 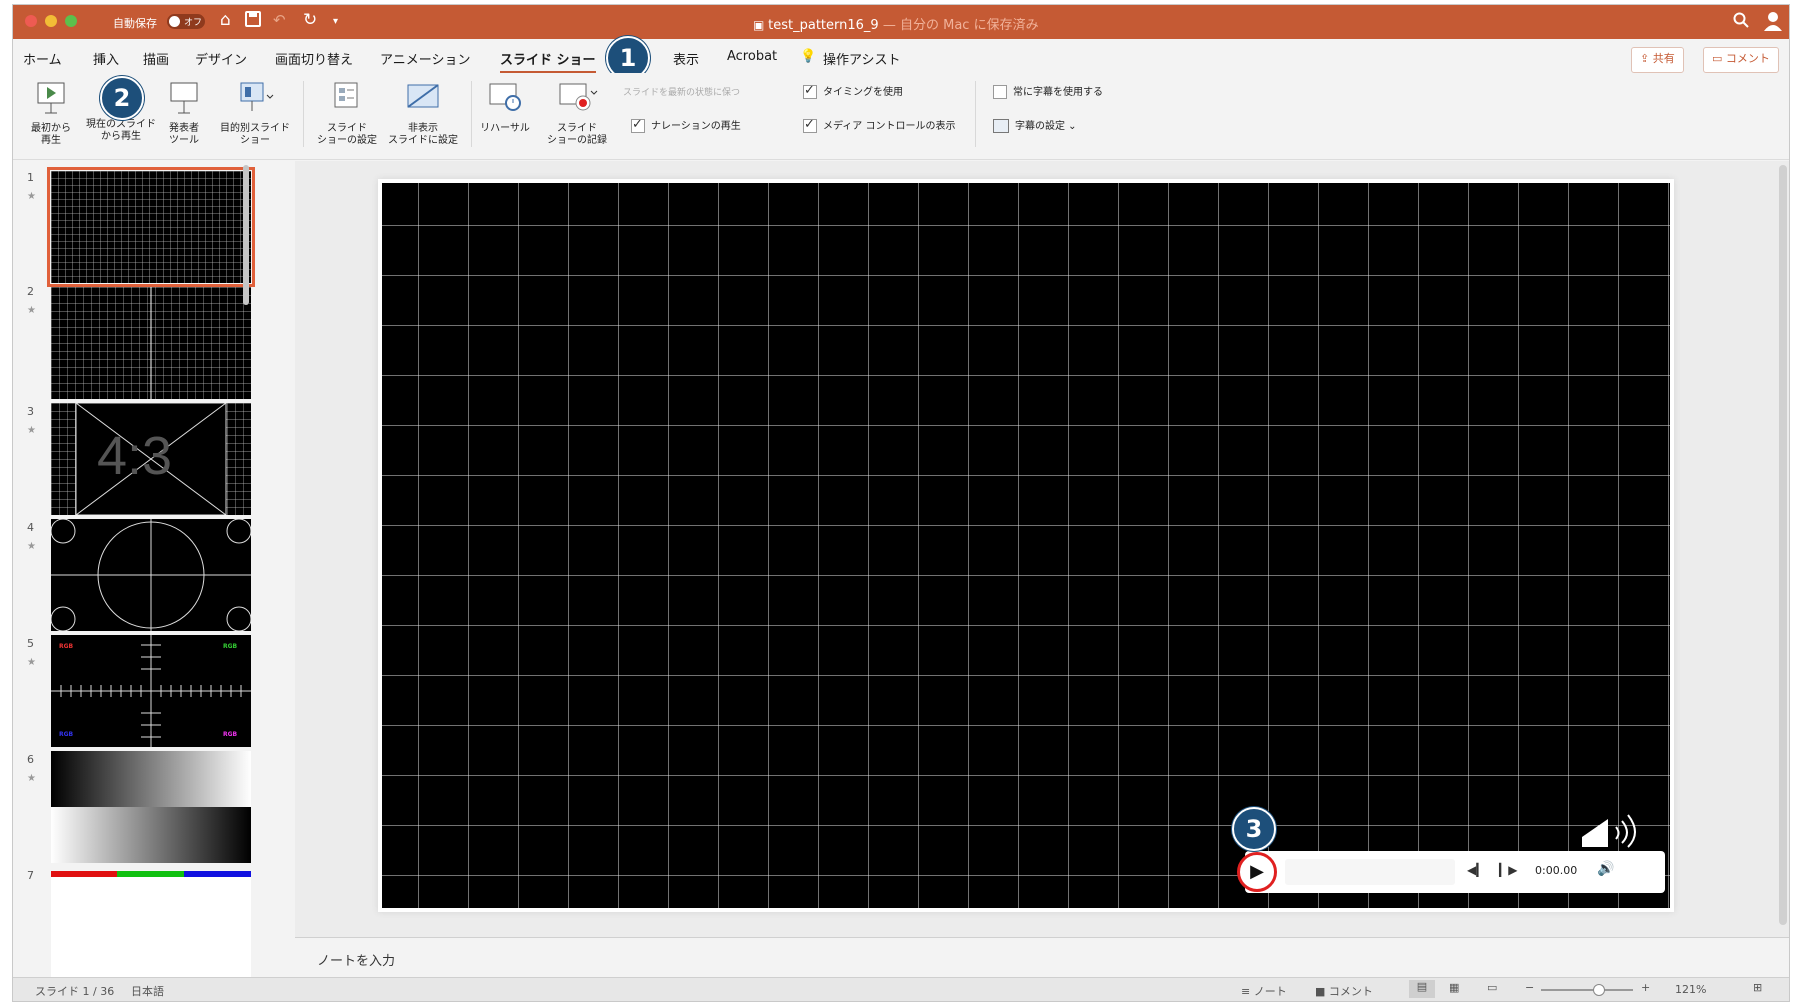 I want to click on custom-show-button: 目的別スライド ショー, so click(x=255, y=114).